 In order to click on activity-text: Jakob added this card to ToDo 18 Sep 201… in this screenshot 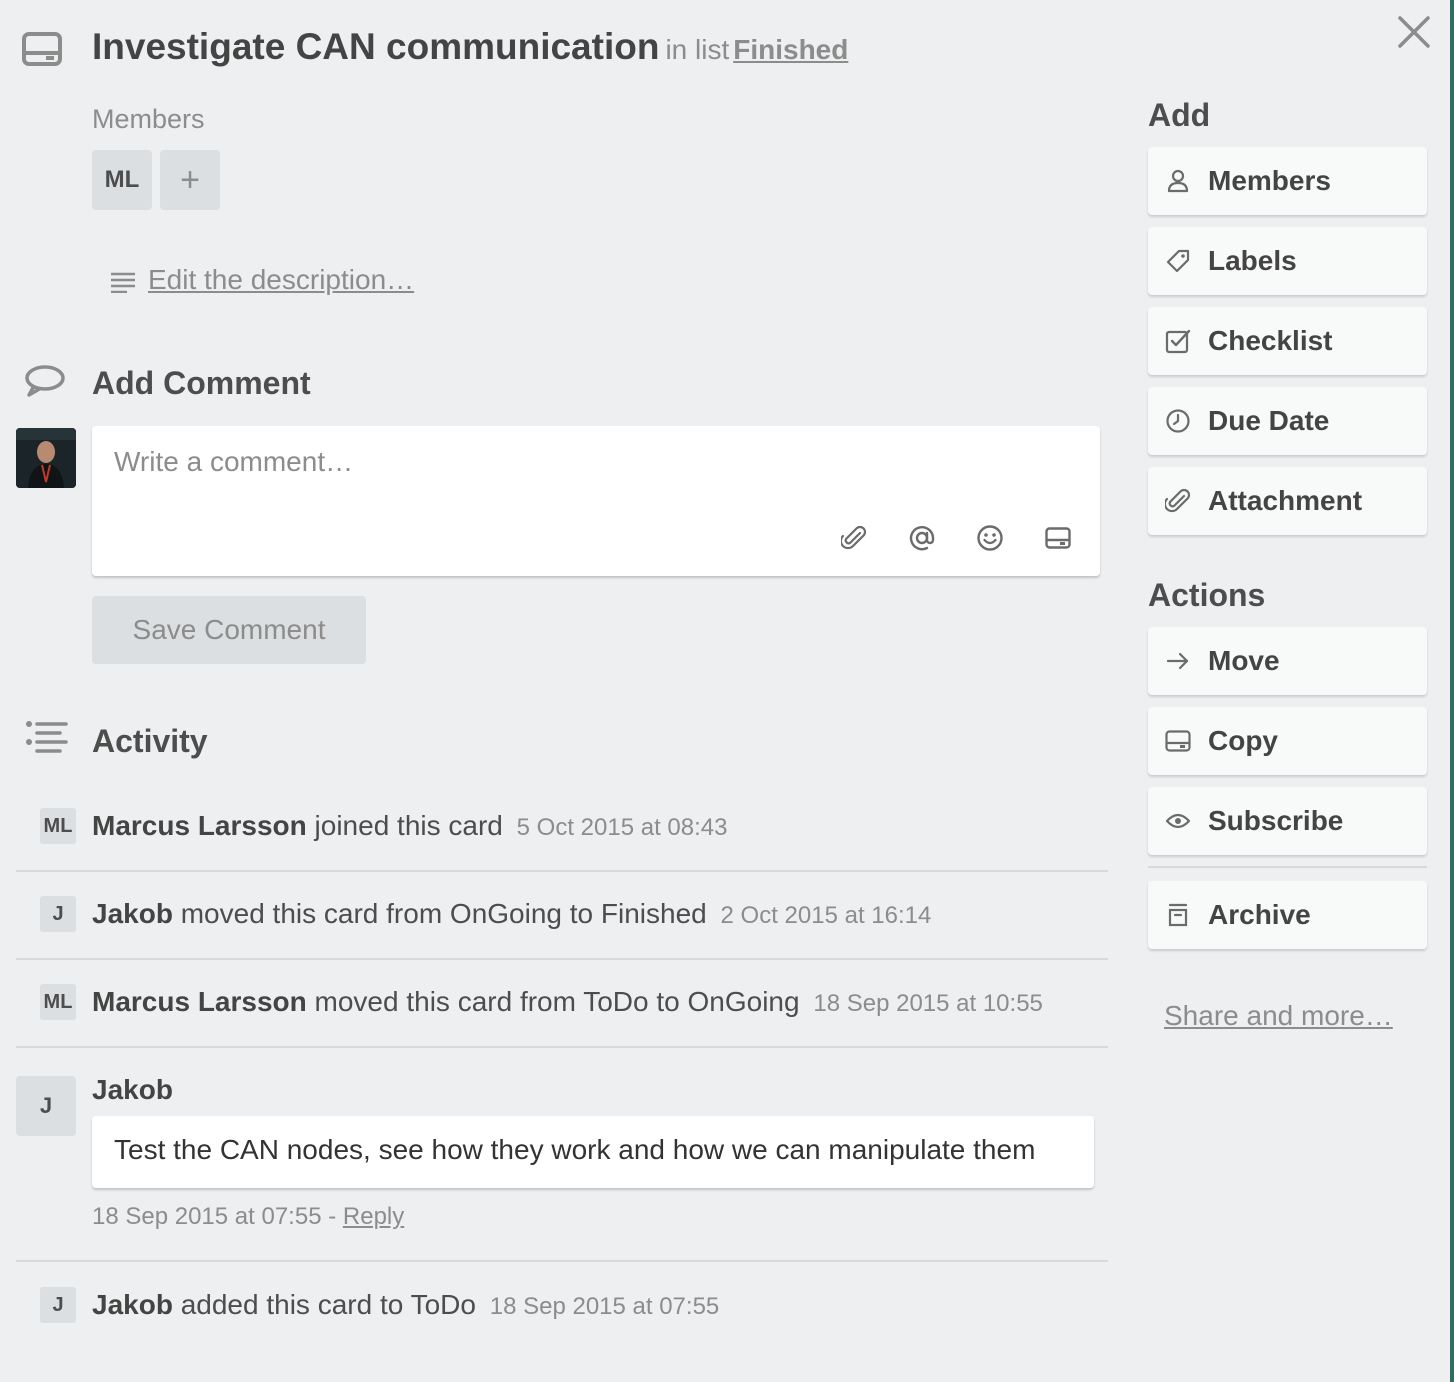, I will do `click(405, 1305)`.